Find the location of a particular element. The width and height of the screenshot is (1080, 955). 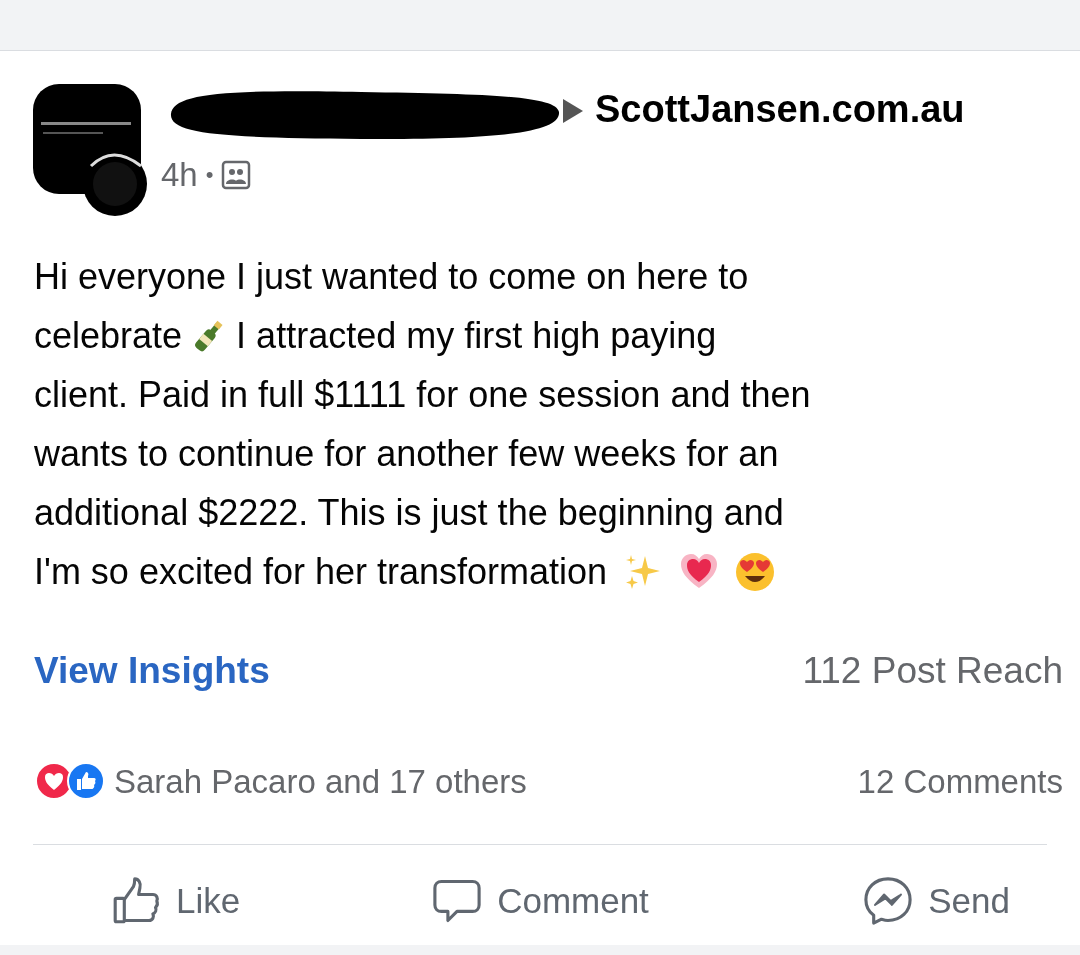

comment-action-button: Comment is located at coordinates (540, 901).